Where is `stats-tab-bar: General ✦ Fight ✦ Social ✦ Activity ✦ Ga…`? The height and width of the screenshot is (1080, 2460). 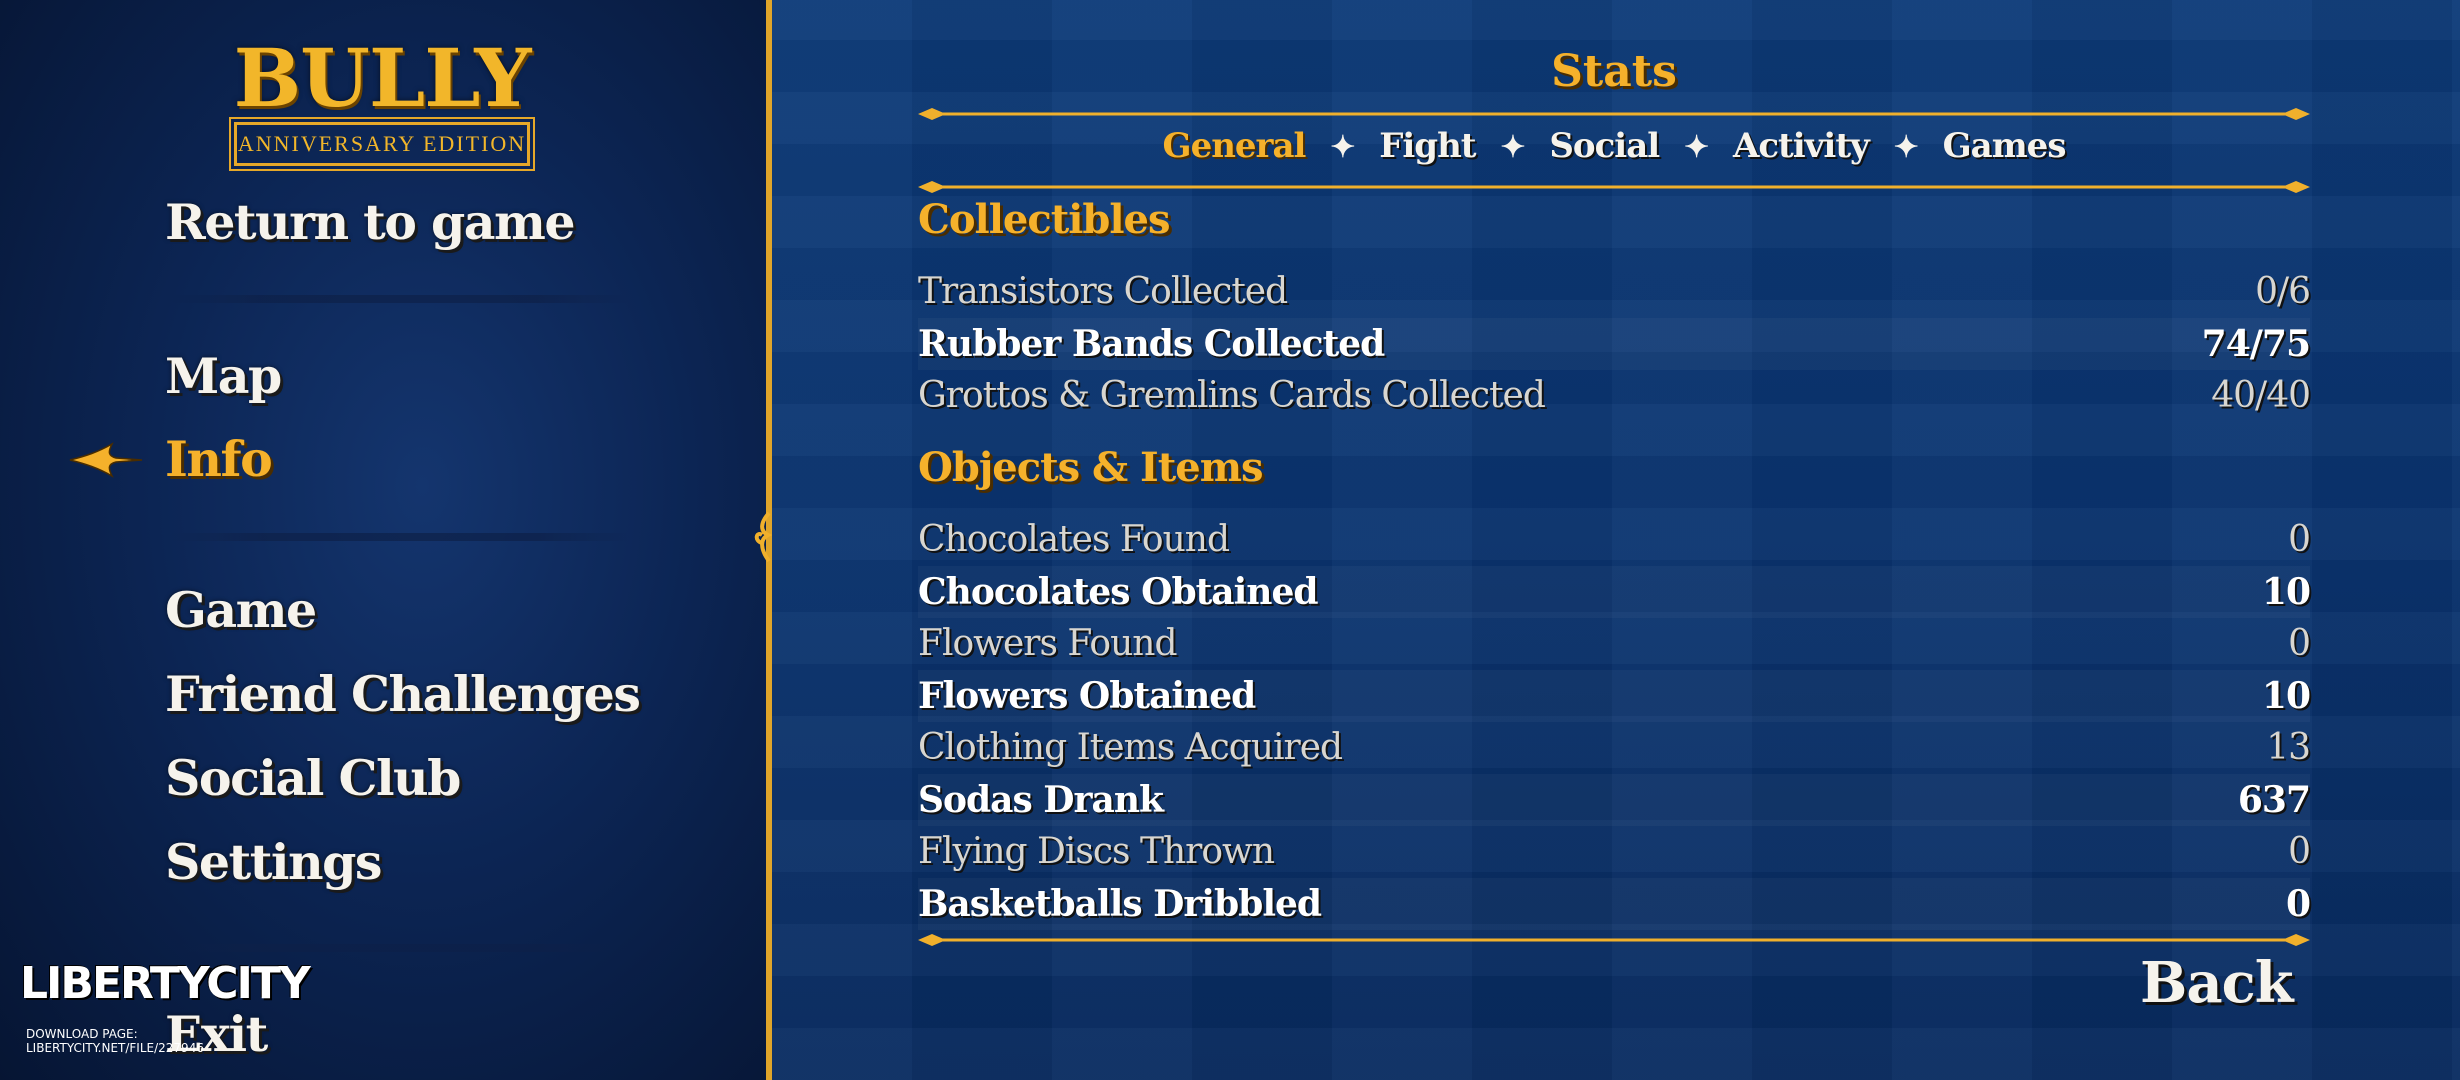
stats-tab-bar: General ✦ Fight ✦ Social ✦ Activity ✦ Ga… is located at coordinates (1614, 146).